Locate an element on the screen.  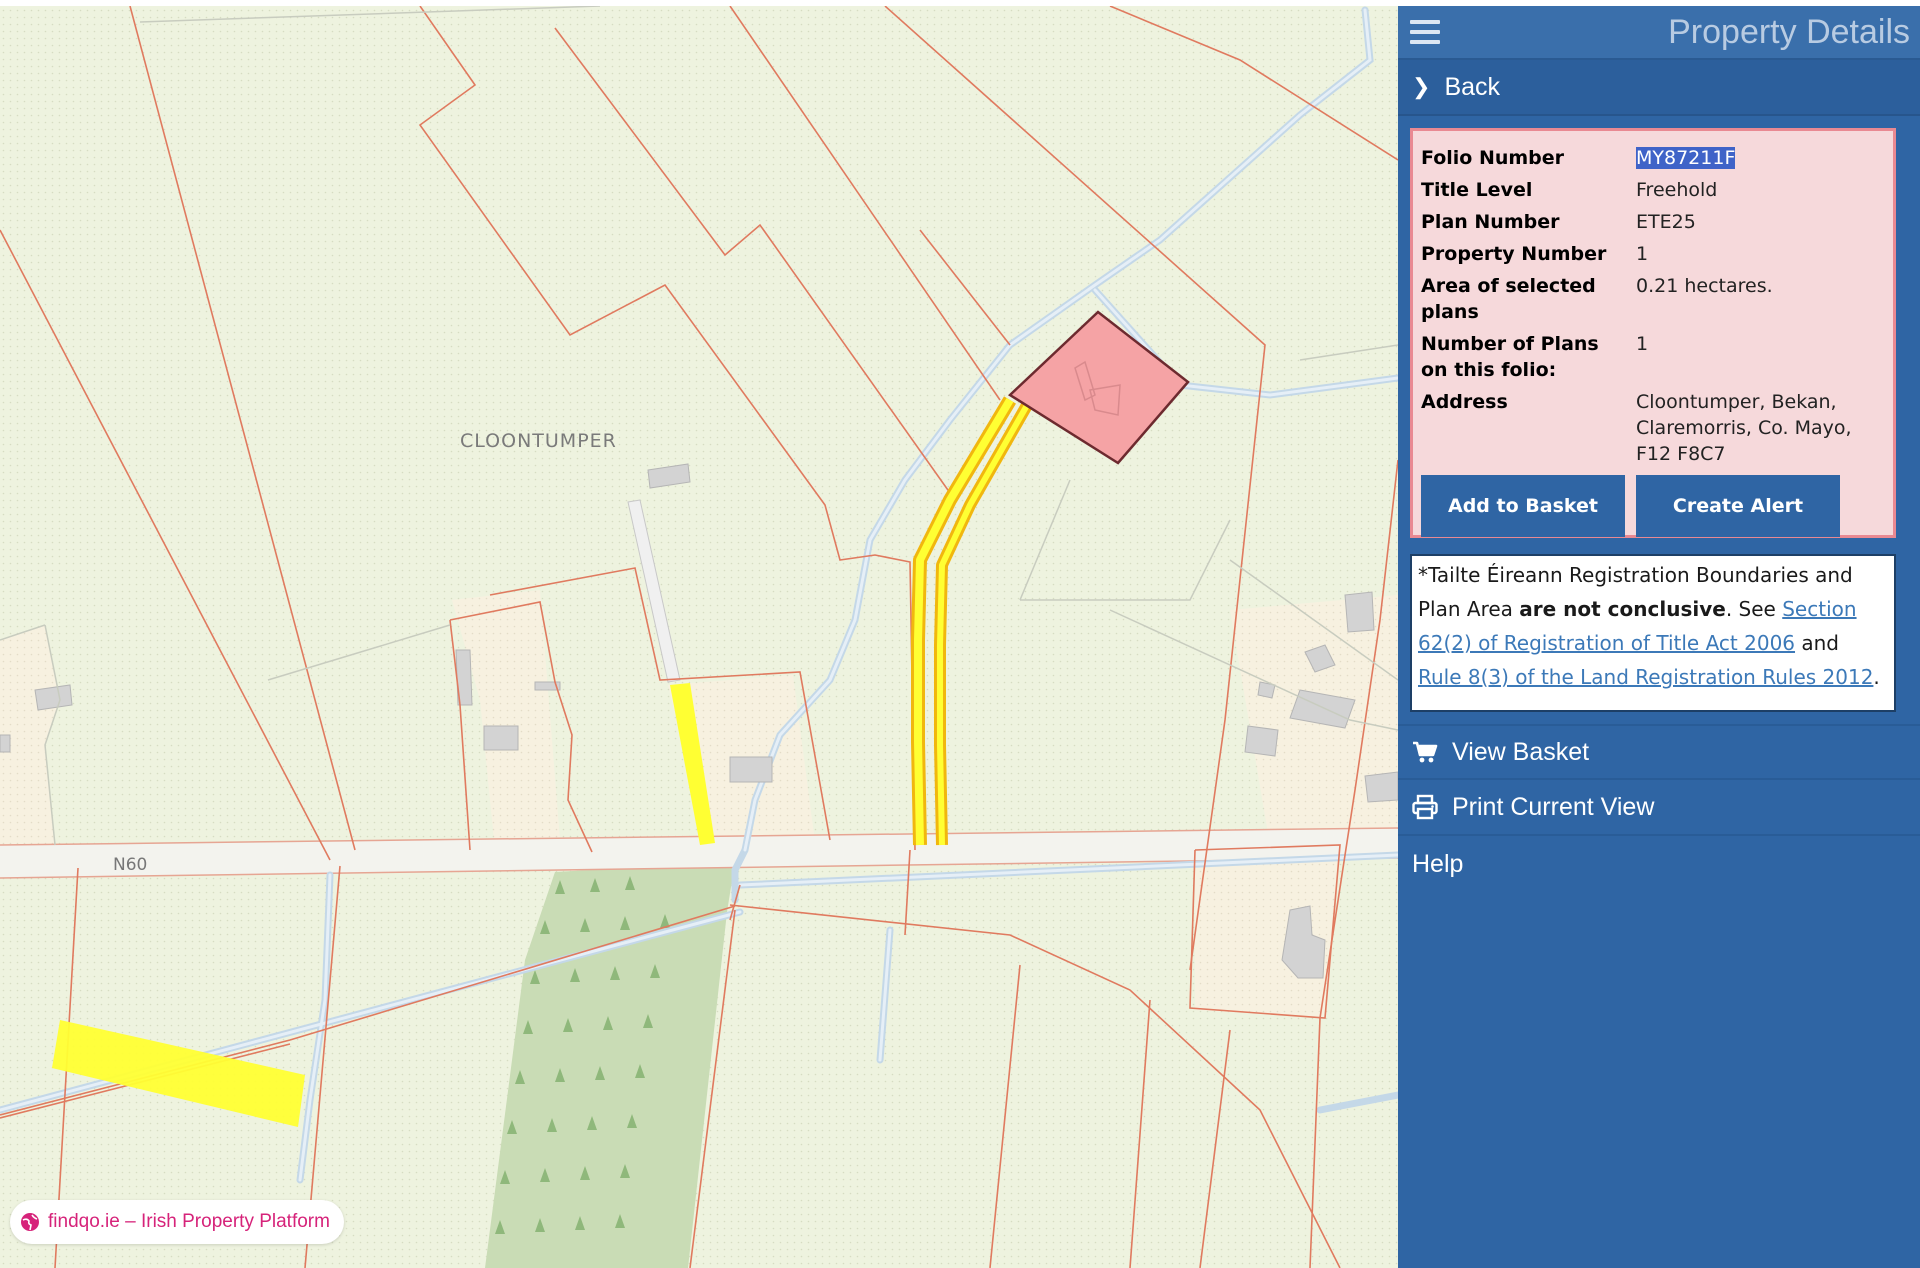
title-level-value: Freehold is located at coordinates (1677, 190).